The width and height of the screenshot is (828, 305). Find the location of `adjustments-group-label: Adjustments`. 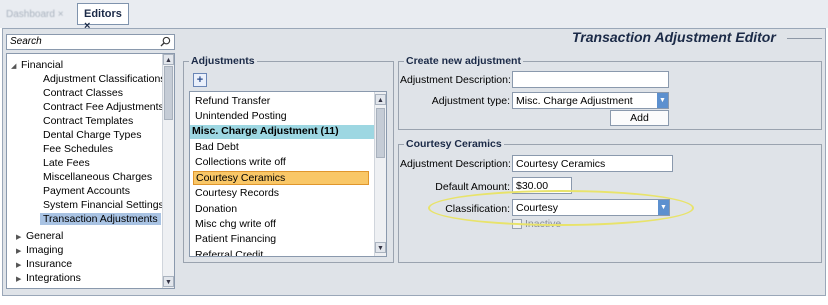

adjustments-group-label: Adjustments is located at coordinates (223, 61).